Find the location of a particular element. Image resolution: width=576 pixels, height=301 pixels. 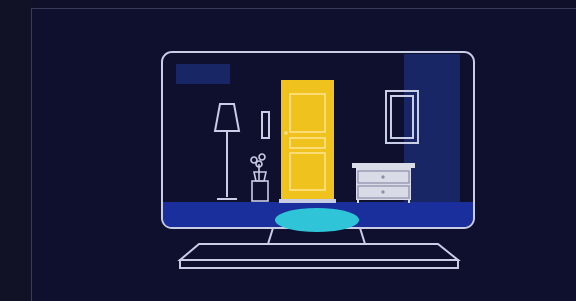

door-icon is located at coordinates (307, 141).